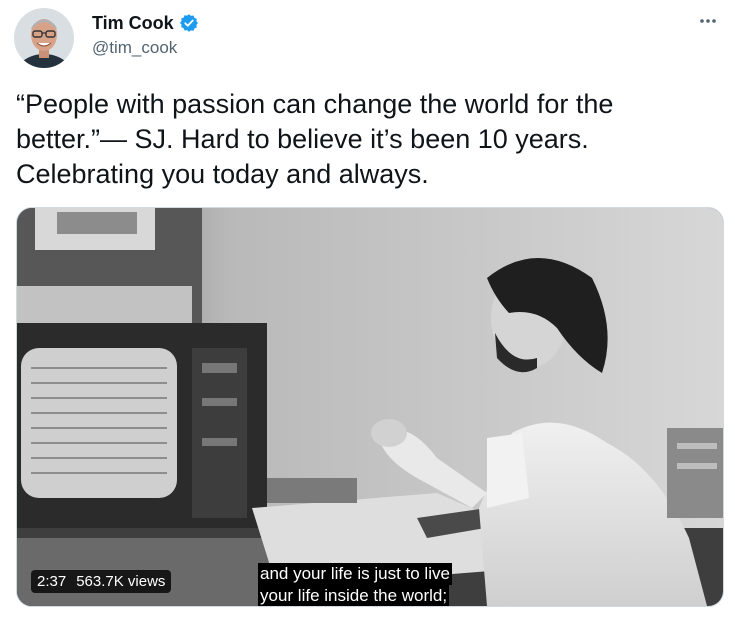 The image size is (735, 617). I want to click on more-horizontal-icon, so click(708, 21).